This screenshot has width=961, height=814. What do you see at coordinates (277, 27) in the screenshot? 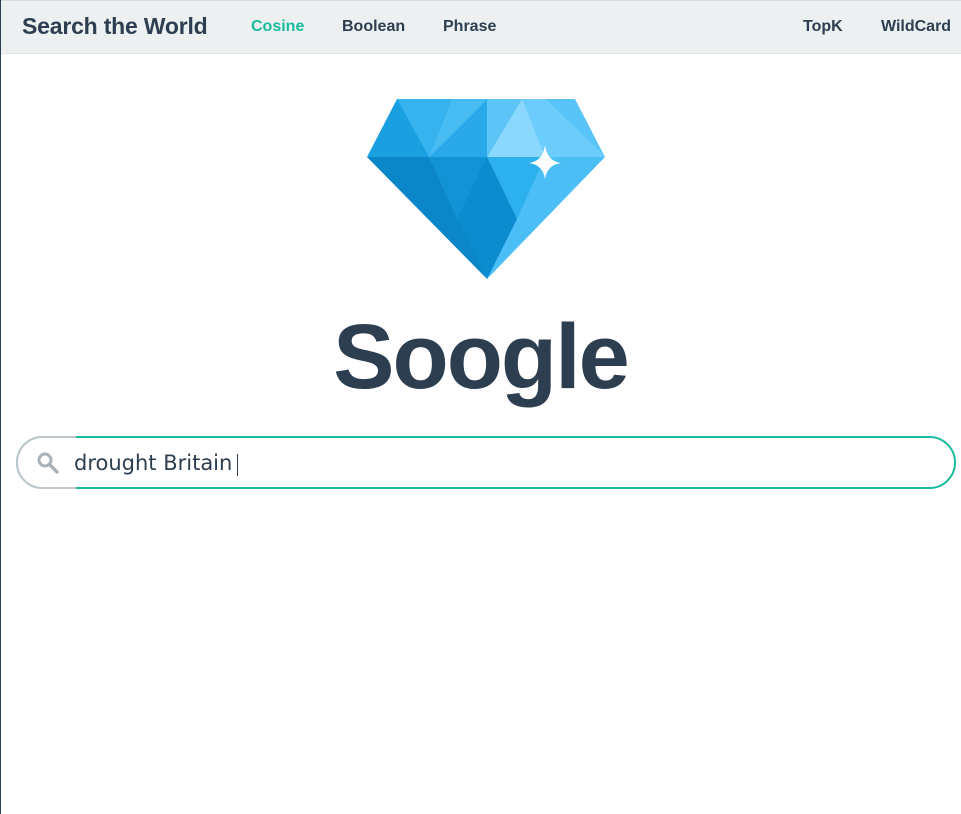
I see `nav-link-cosine: Cosine` at bounding box center [277, 27].